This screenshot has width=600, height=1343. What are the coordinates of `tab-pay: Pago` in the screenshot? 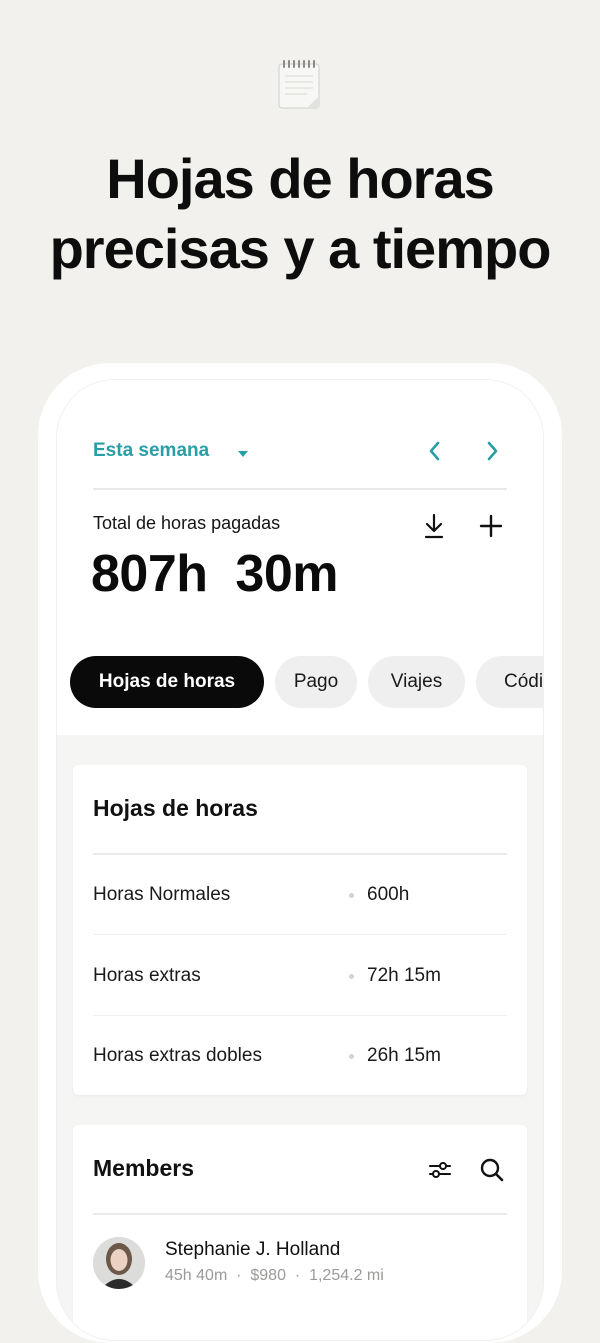 It's located at (316, 682).